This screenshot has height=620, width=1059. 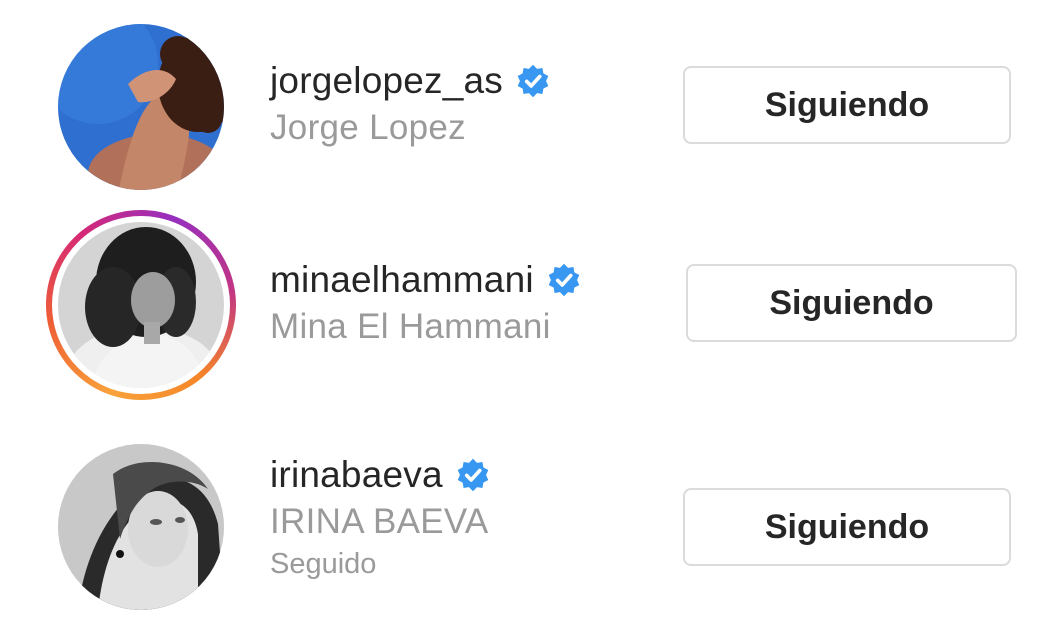 What do you see at coordinates (368, 127) in the screenshot?
I see `full-name: Jorge Lopez` at bounding box center [368, 127].